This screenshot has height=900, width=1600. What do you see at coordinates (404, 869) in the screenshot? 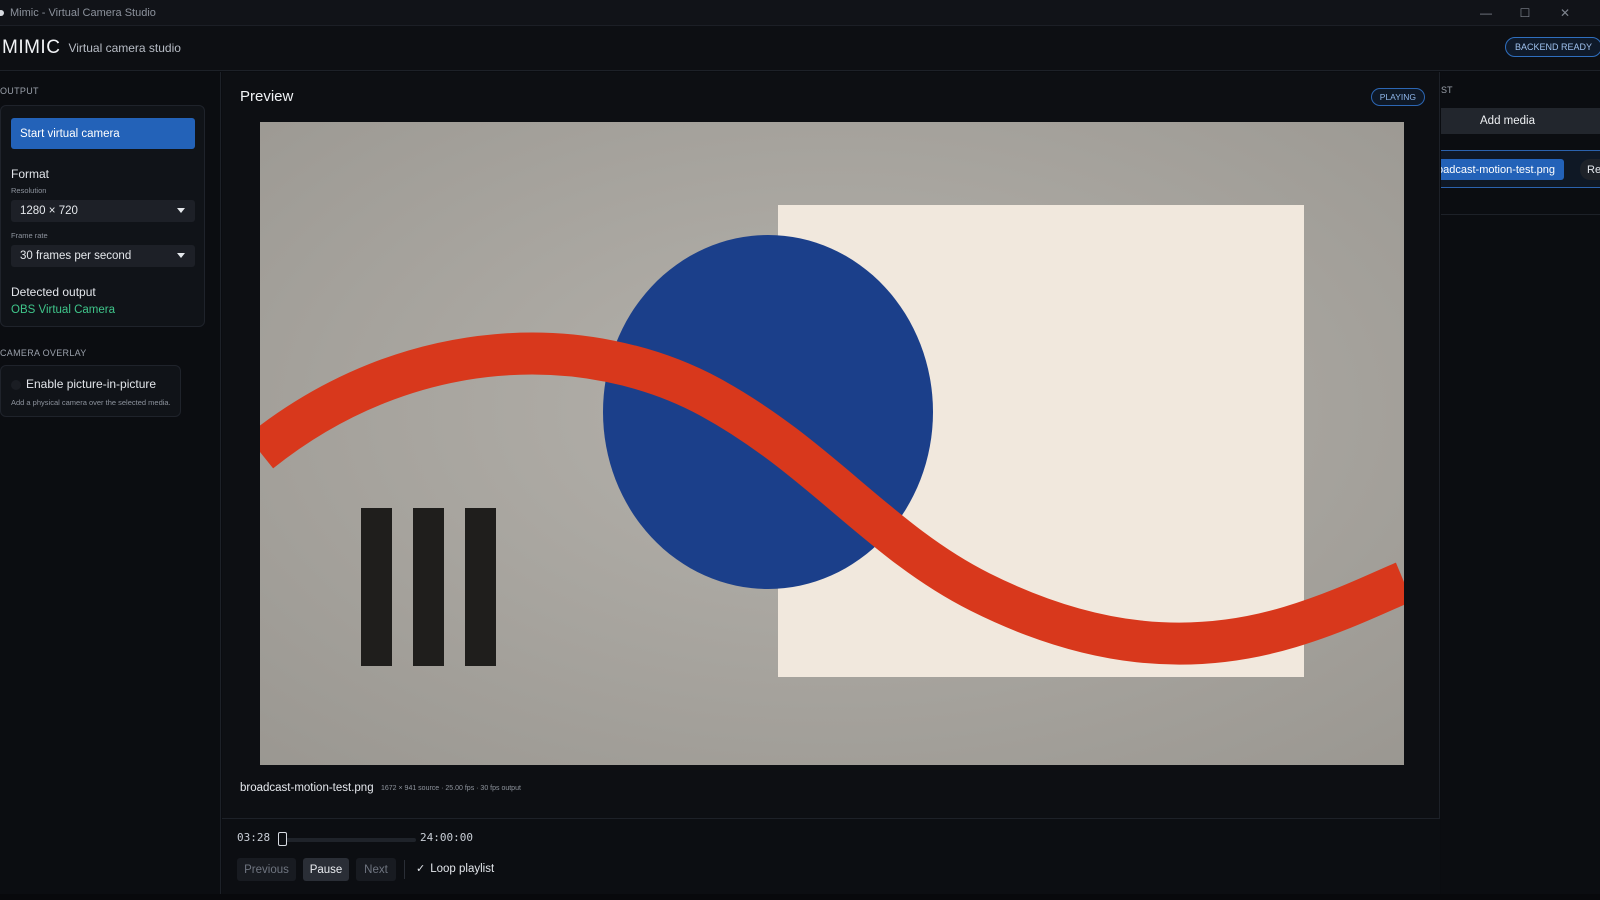
I see `transport-divider` at bounding box center [404, 869].